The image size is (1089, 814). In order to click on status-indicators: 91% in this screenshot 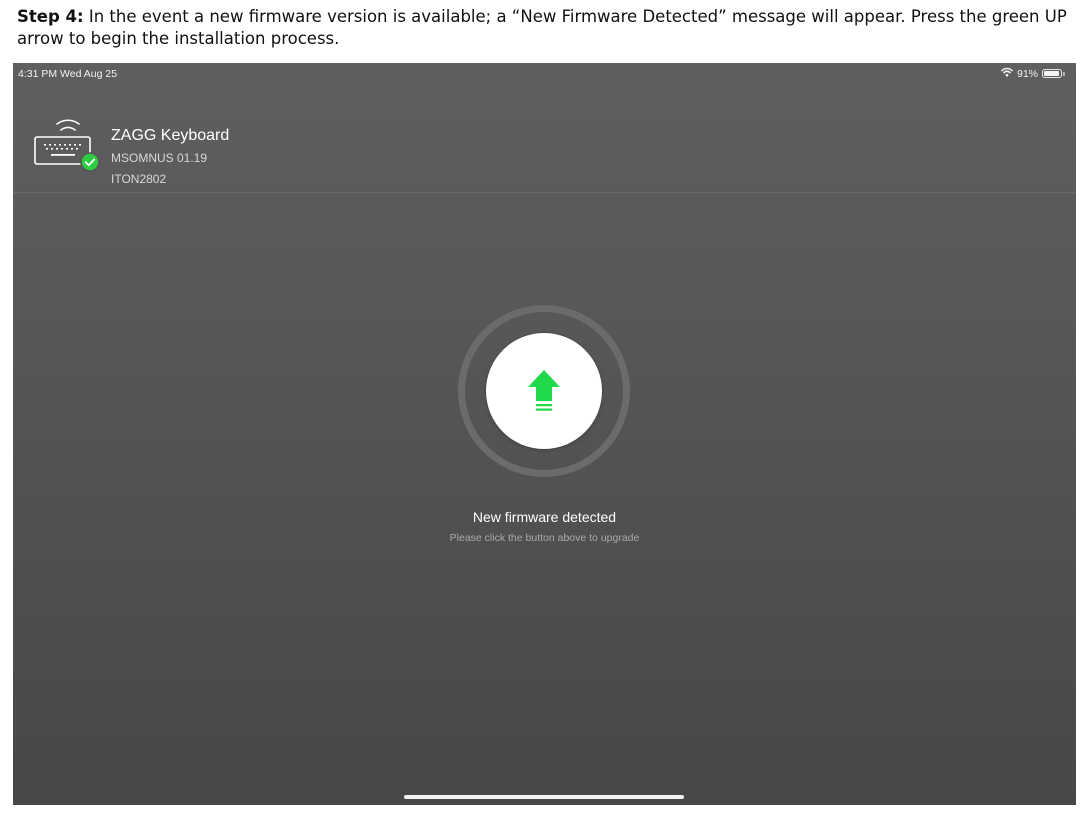, I will do `click(1033, 73)`.